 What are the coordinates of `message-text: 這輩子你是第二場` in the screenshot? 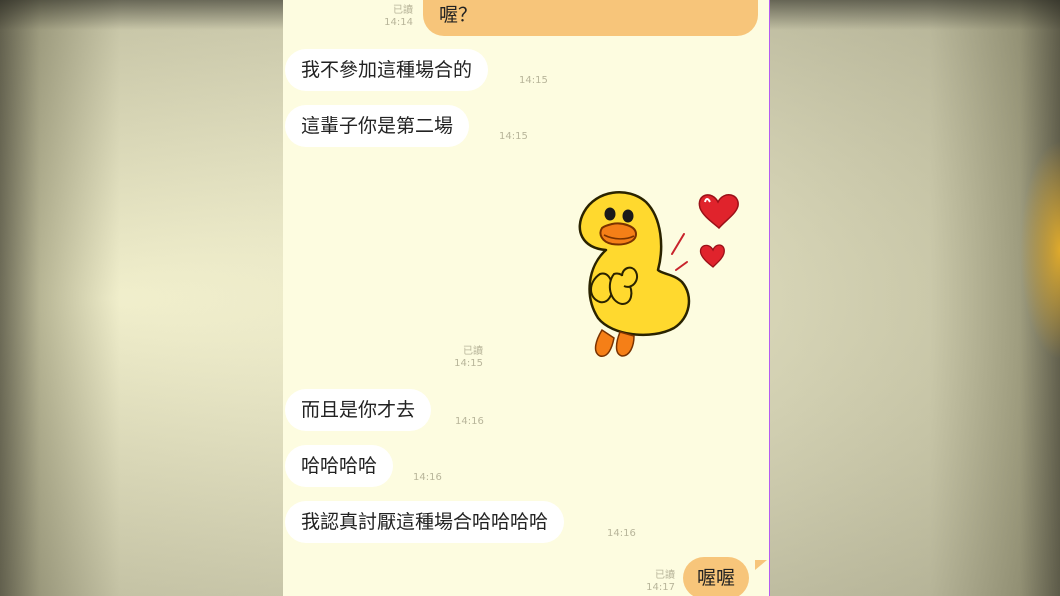 It's located at (377, 126).